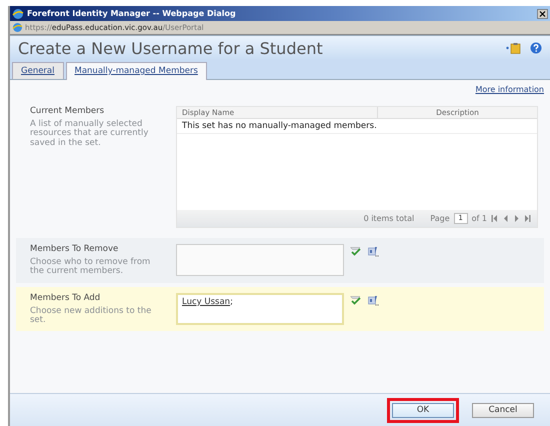 This screenshot has height=426, width=550. What do you see at coordinates (527, 218) in the screenshot?
I see `last-page-icon` at bounding box center [527, 218].